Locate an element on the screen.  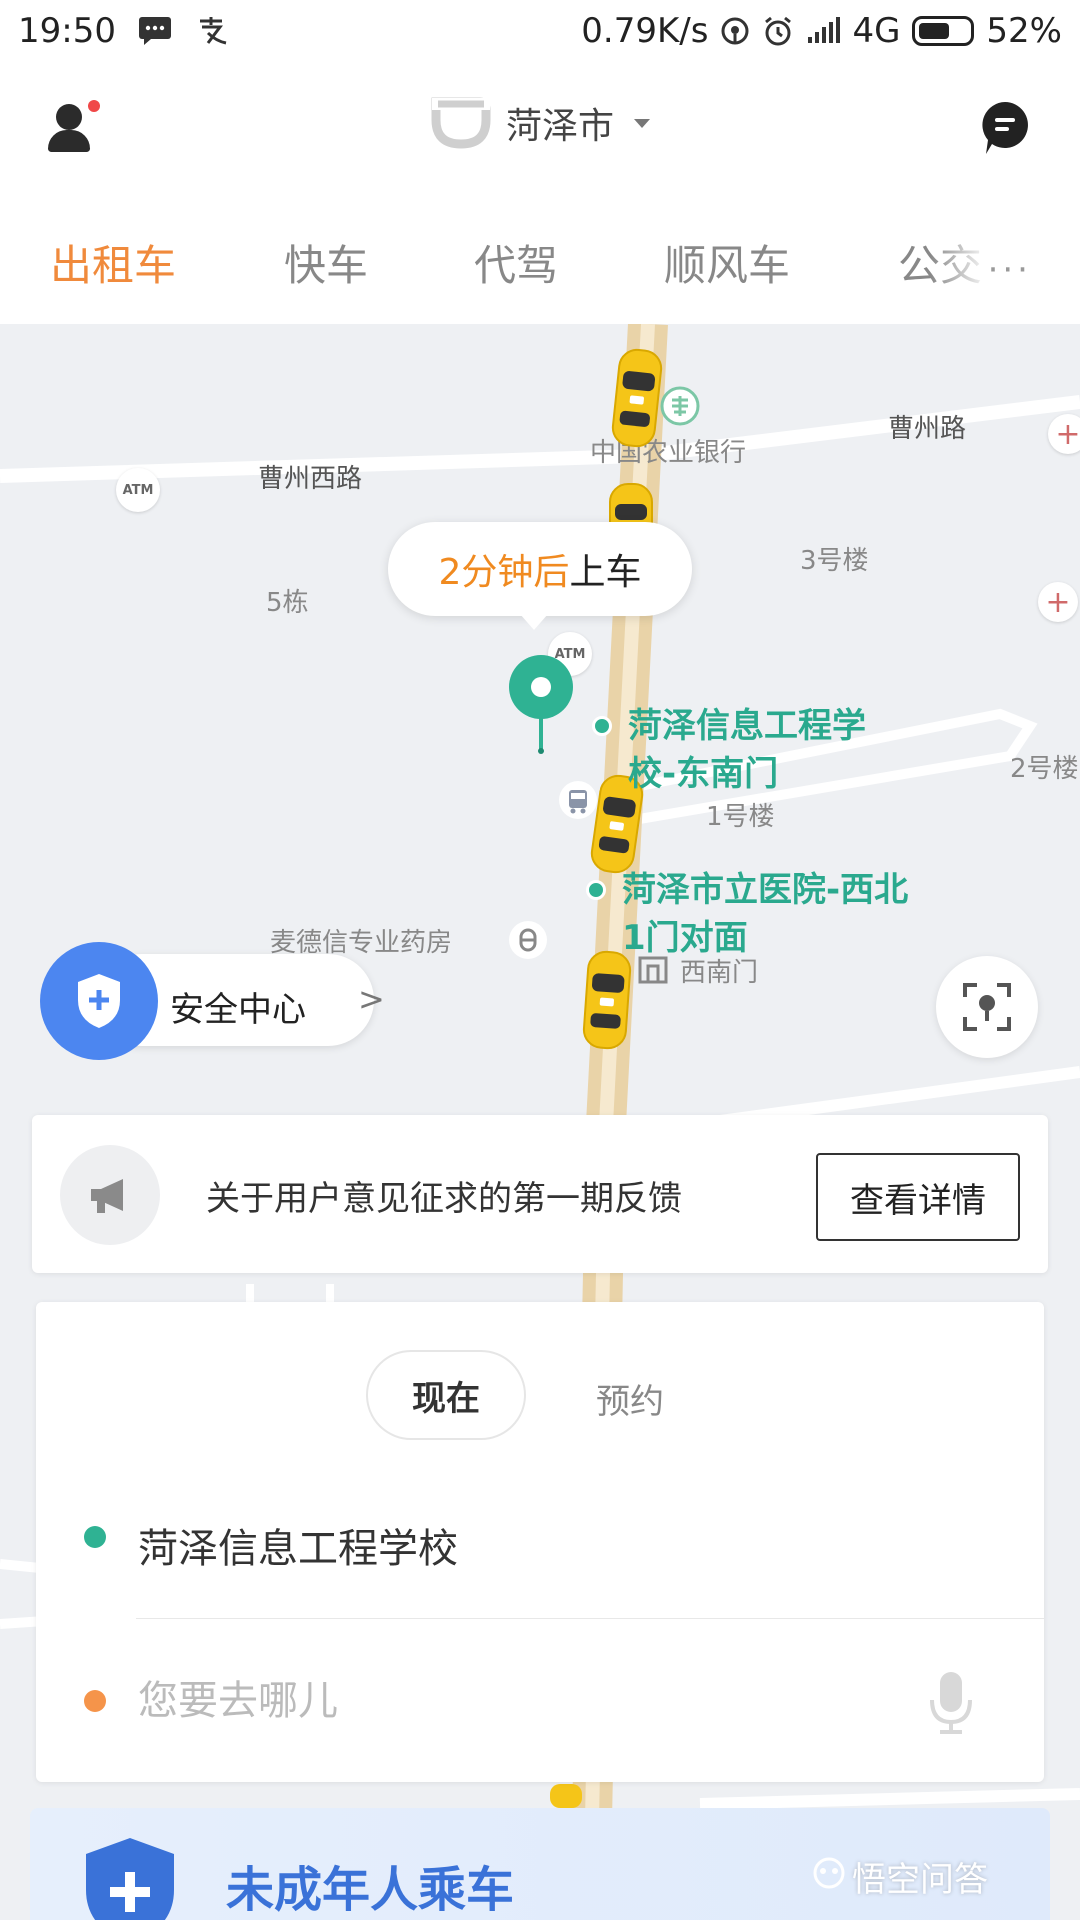
tab-carpool: 顺风车 is located at coordinates (727, 262).